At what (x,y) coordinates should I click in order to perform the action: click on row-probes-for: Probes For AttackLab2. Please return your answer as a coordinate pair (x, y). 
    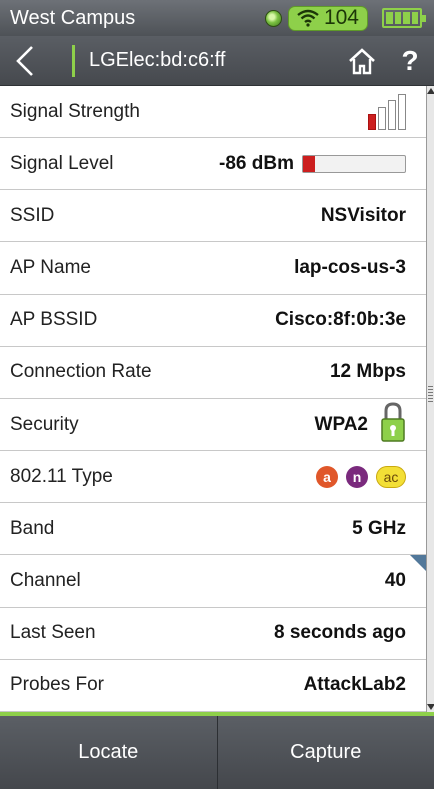
    Looking at the image, I should click on (213, 686).